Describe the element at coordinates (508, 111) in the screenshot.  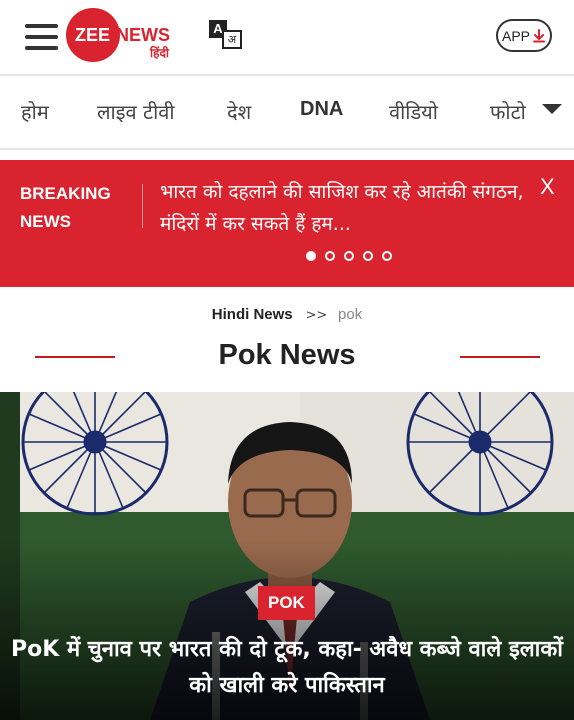
I see `nav-item-photo: फोटो` at that location.